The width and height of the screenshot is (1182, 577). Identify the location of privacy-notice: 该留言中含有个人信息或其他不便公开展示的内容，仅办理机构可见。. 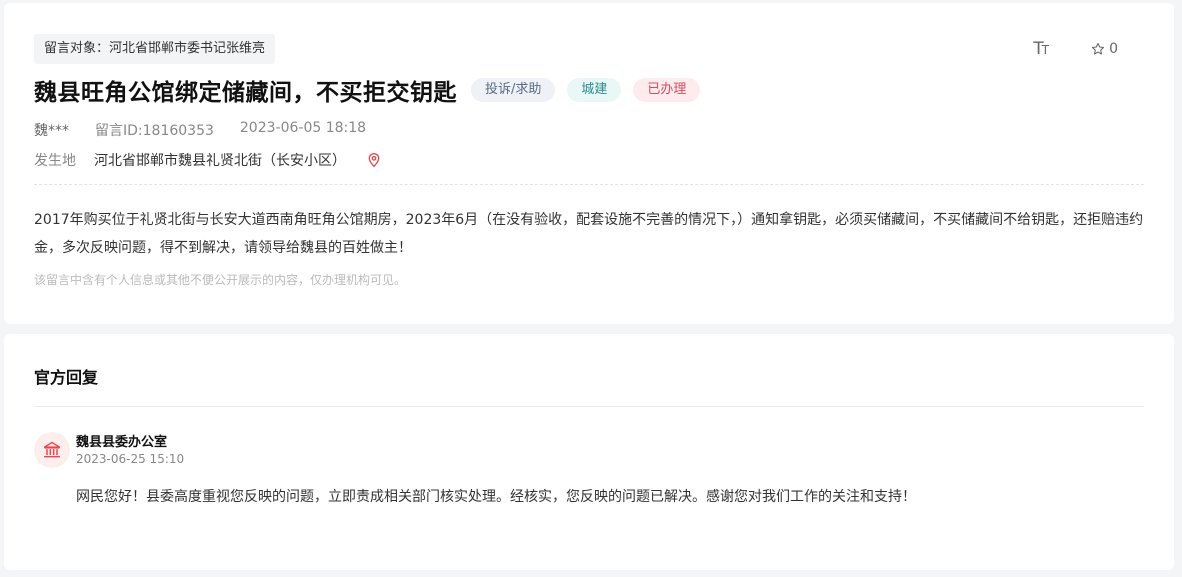
(220, 280).